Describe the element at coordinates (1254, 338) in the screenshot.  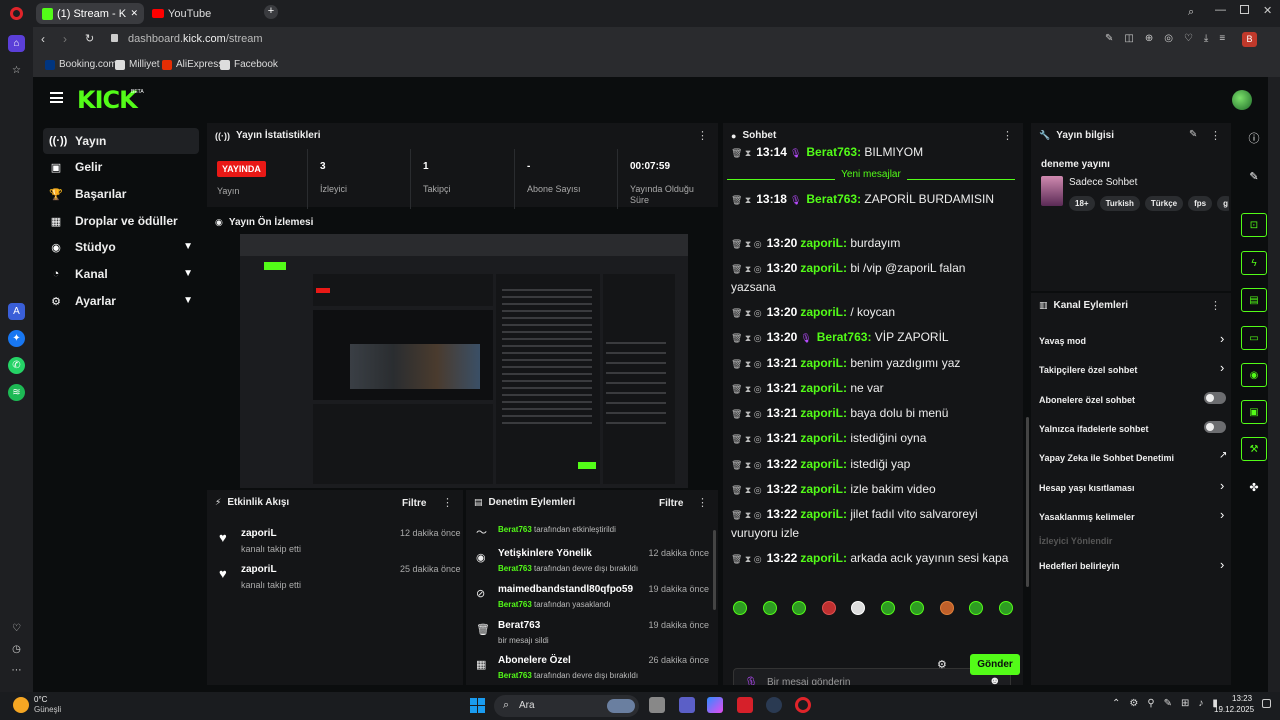
I see `chat-bubble-icon: ▭` at that location.